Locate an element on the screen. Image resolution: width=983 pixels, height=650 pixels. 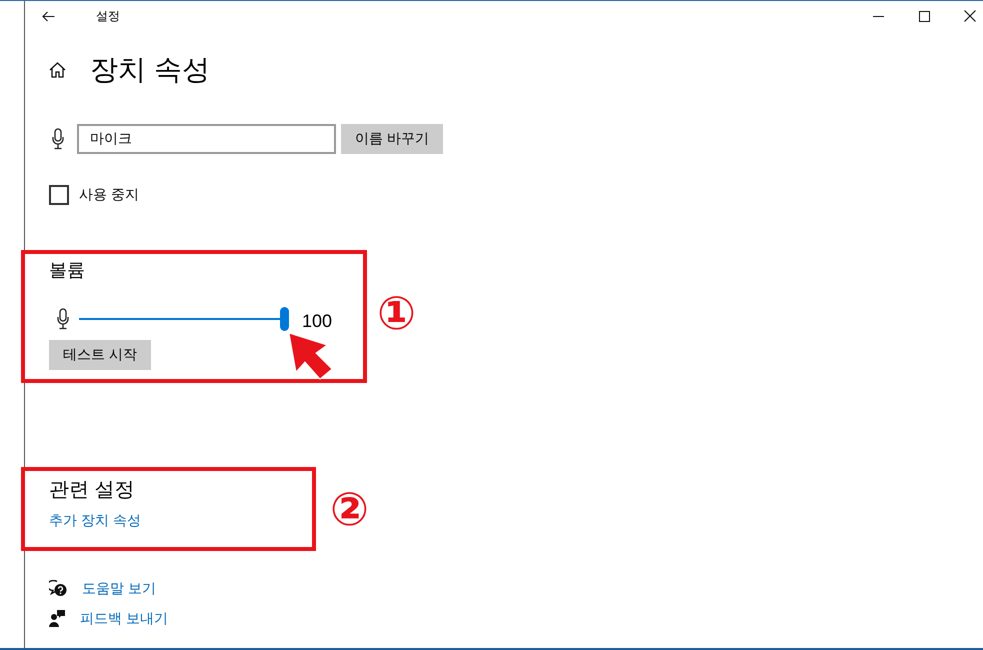
close-icon is located at coordinates (970, 16).